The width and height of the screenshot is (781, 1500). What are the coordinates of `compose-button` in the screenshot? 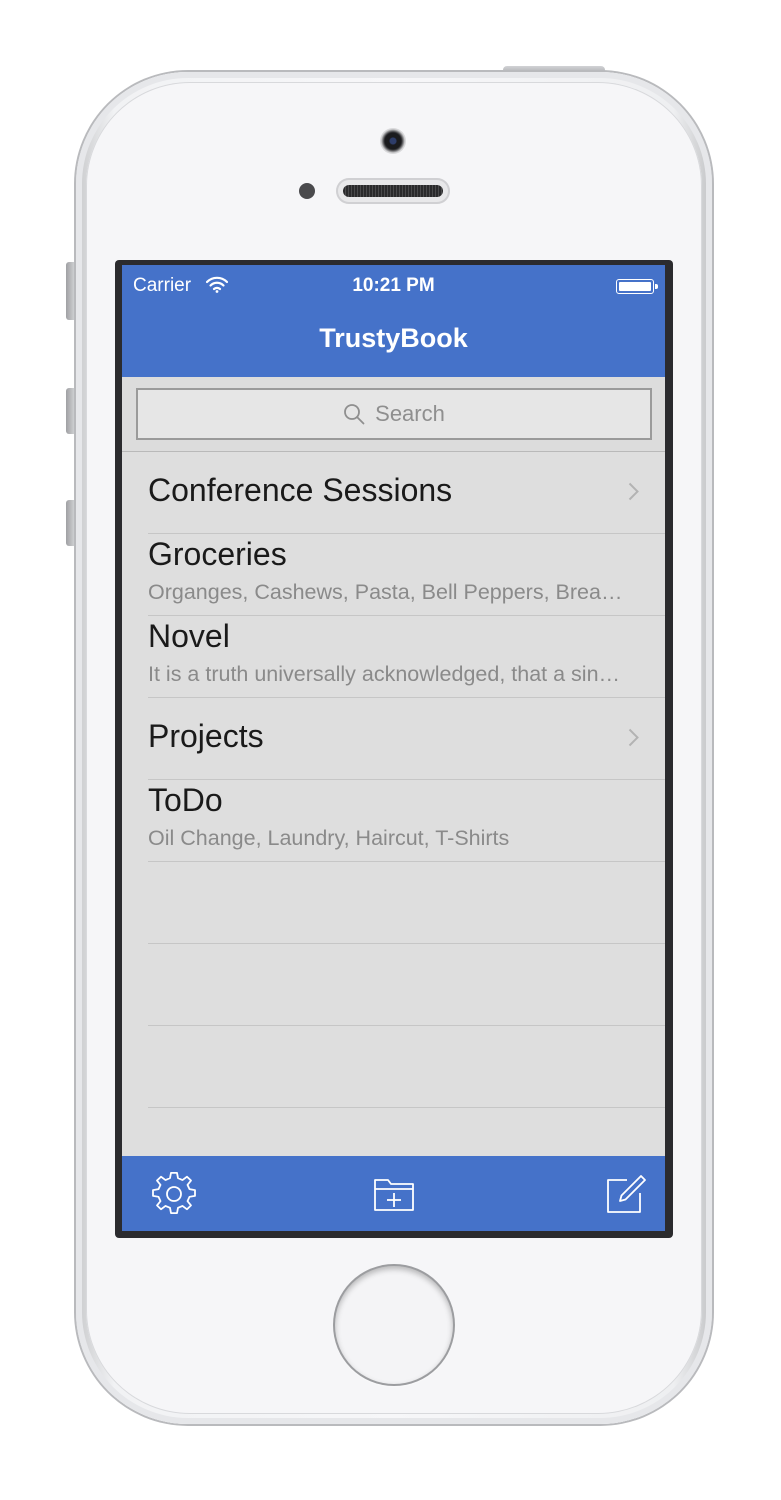 It's located at (625, 1194).